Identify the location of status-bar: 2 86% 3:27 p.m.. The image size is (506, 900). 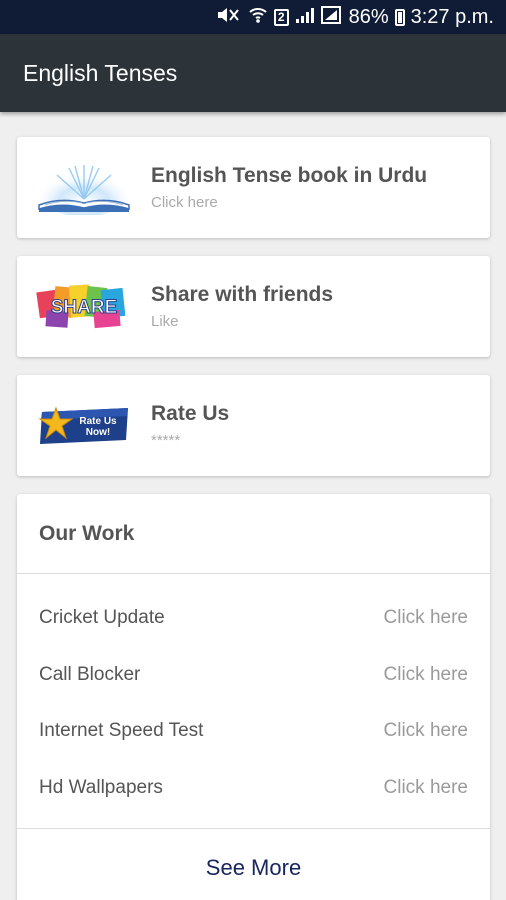
(253, 17).